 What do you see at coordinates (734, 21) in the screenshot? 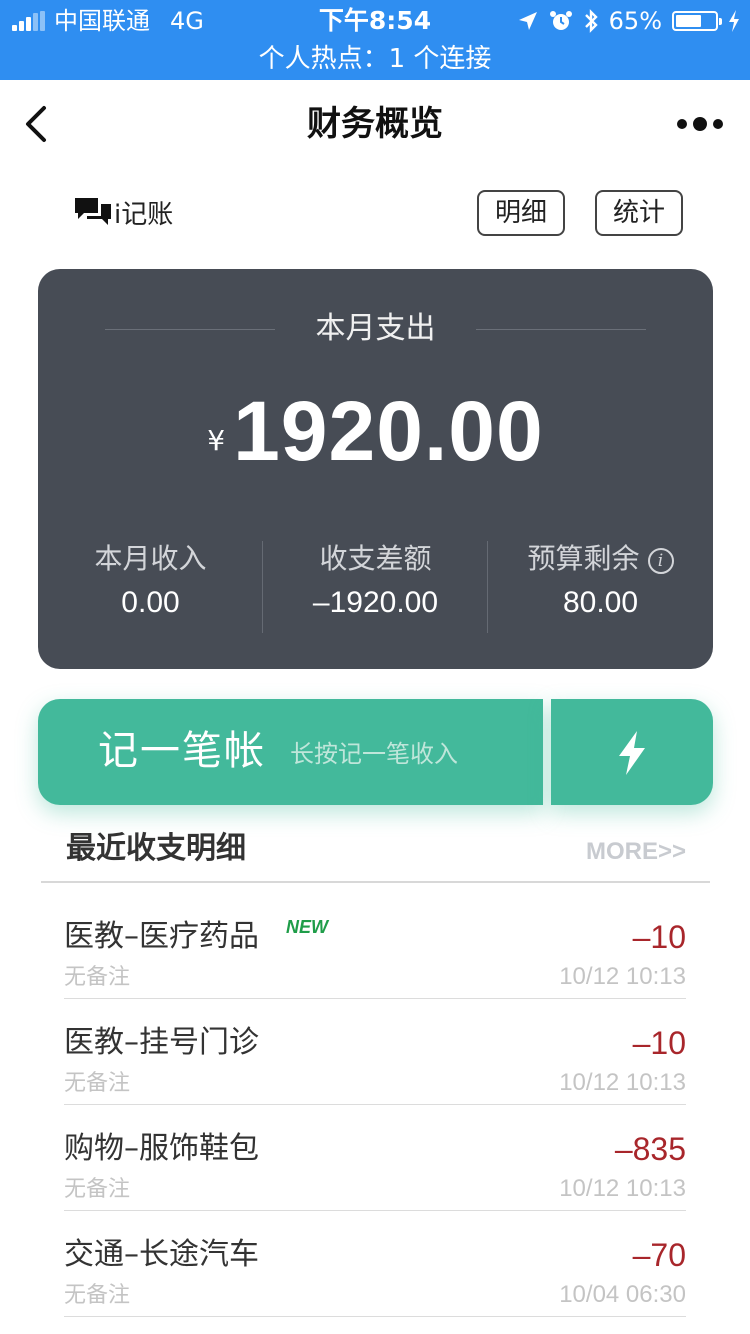
I see `charging-bolt-icon` at bounding box center [734, 21].